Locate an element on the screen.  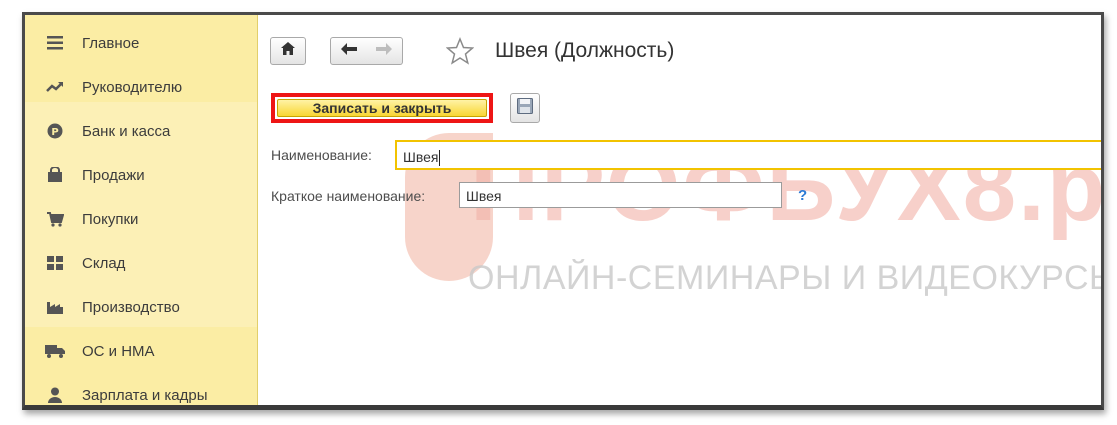
forward-button is located at coordinates (384, 51).